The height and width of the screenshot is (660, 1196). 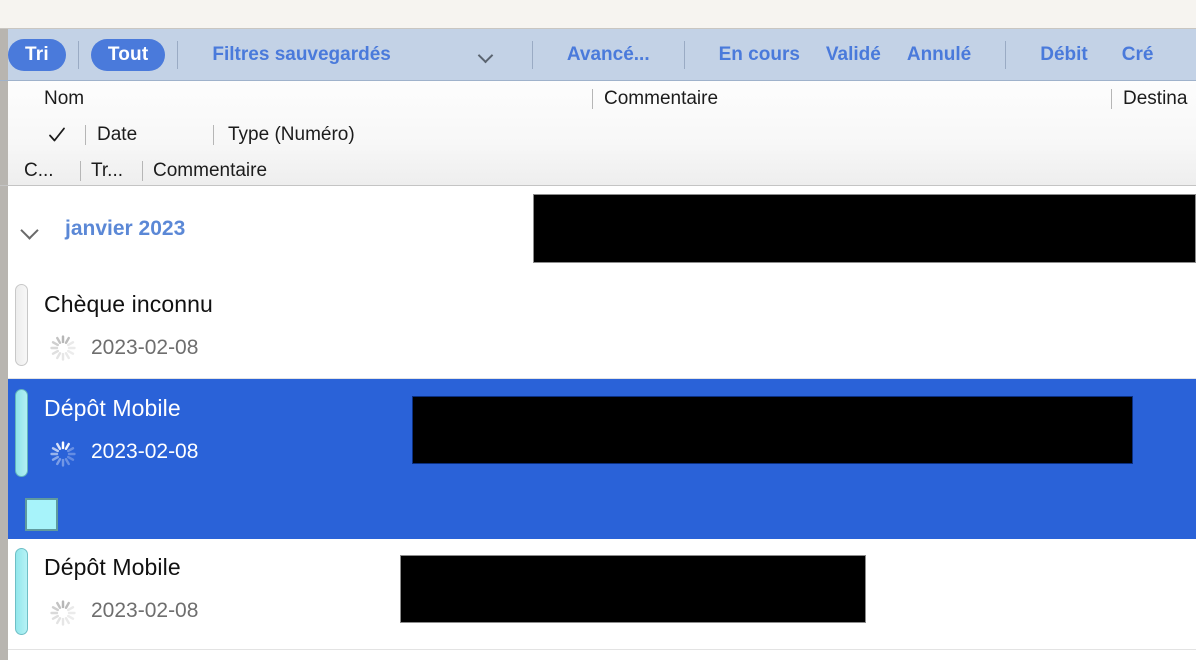 What do you see at coordinates (128, 54) in the screenshot?
I see `all-pill-button: Tout` at bounding box center [128, 54].